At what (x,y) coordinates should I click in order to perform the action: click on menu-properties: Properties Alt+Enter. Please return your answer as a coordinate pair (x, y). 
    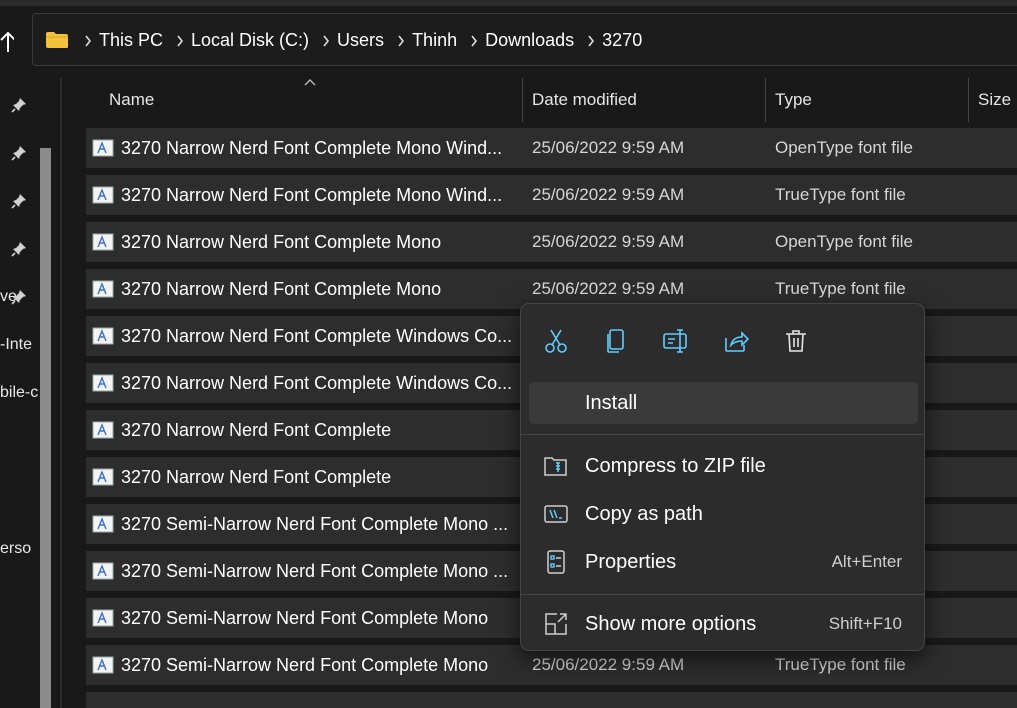
    Looking at the image, I should click on (723, 562).